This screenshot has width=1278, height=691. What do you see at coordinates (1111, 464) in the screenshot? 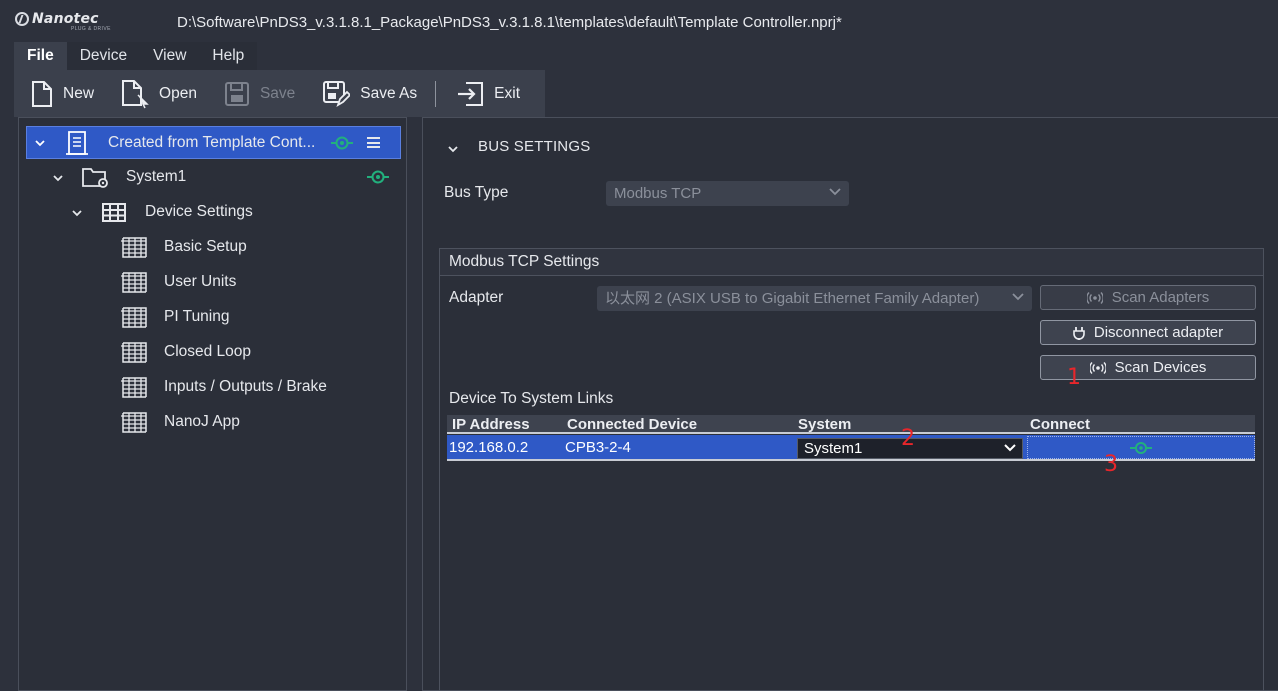
I see `annotation-3: 3` at bounding box center [1111, 464].